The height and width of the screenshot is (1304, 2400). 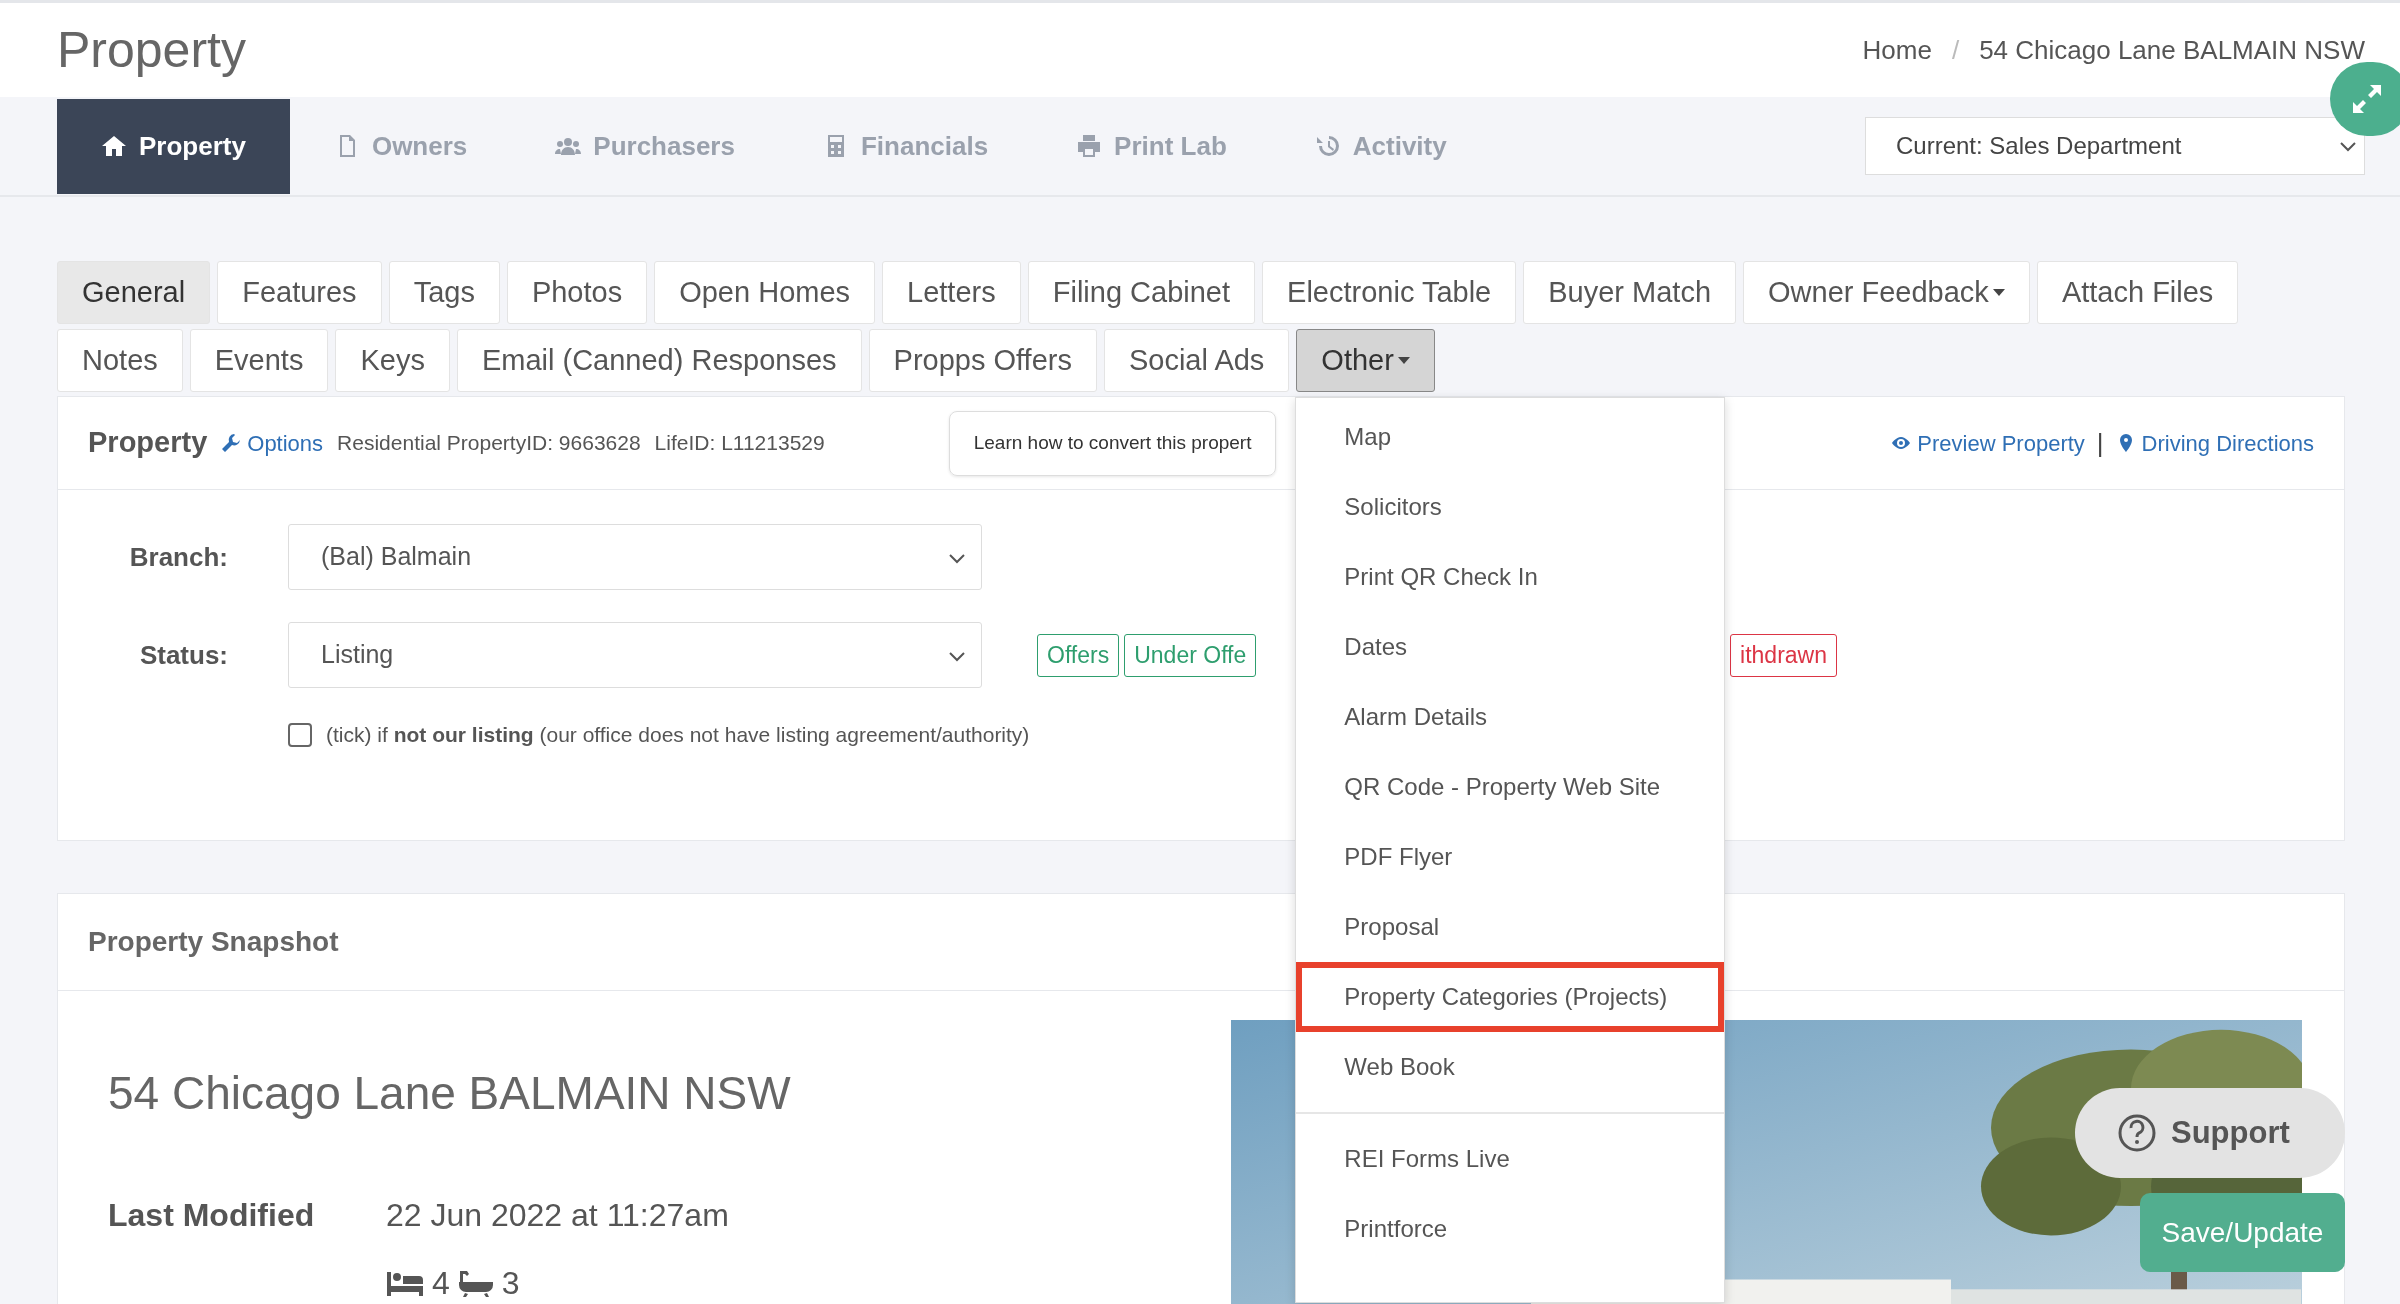 What do you see at coordinates (1089, 146) in the screenshot?
I see `printer-icon` at bounding box center [1089, 146].